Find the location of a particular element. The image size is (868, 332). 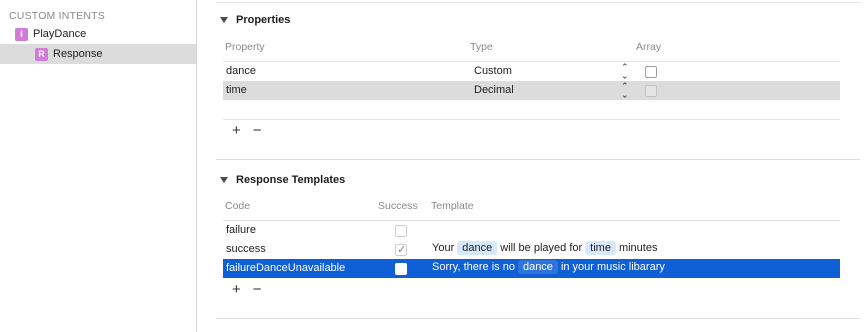

response-code: failureDanceUnavailable is located at coordinates (285, 268).